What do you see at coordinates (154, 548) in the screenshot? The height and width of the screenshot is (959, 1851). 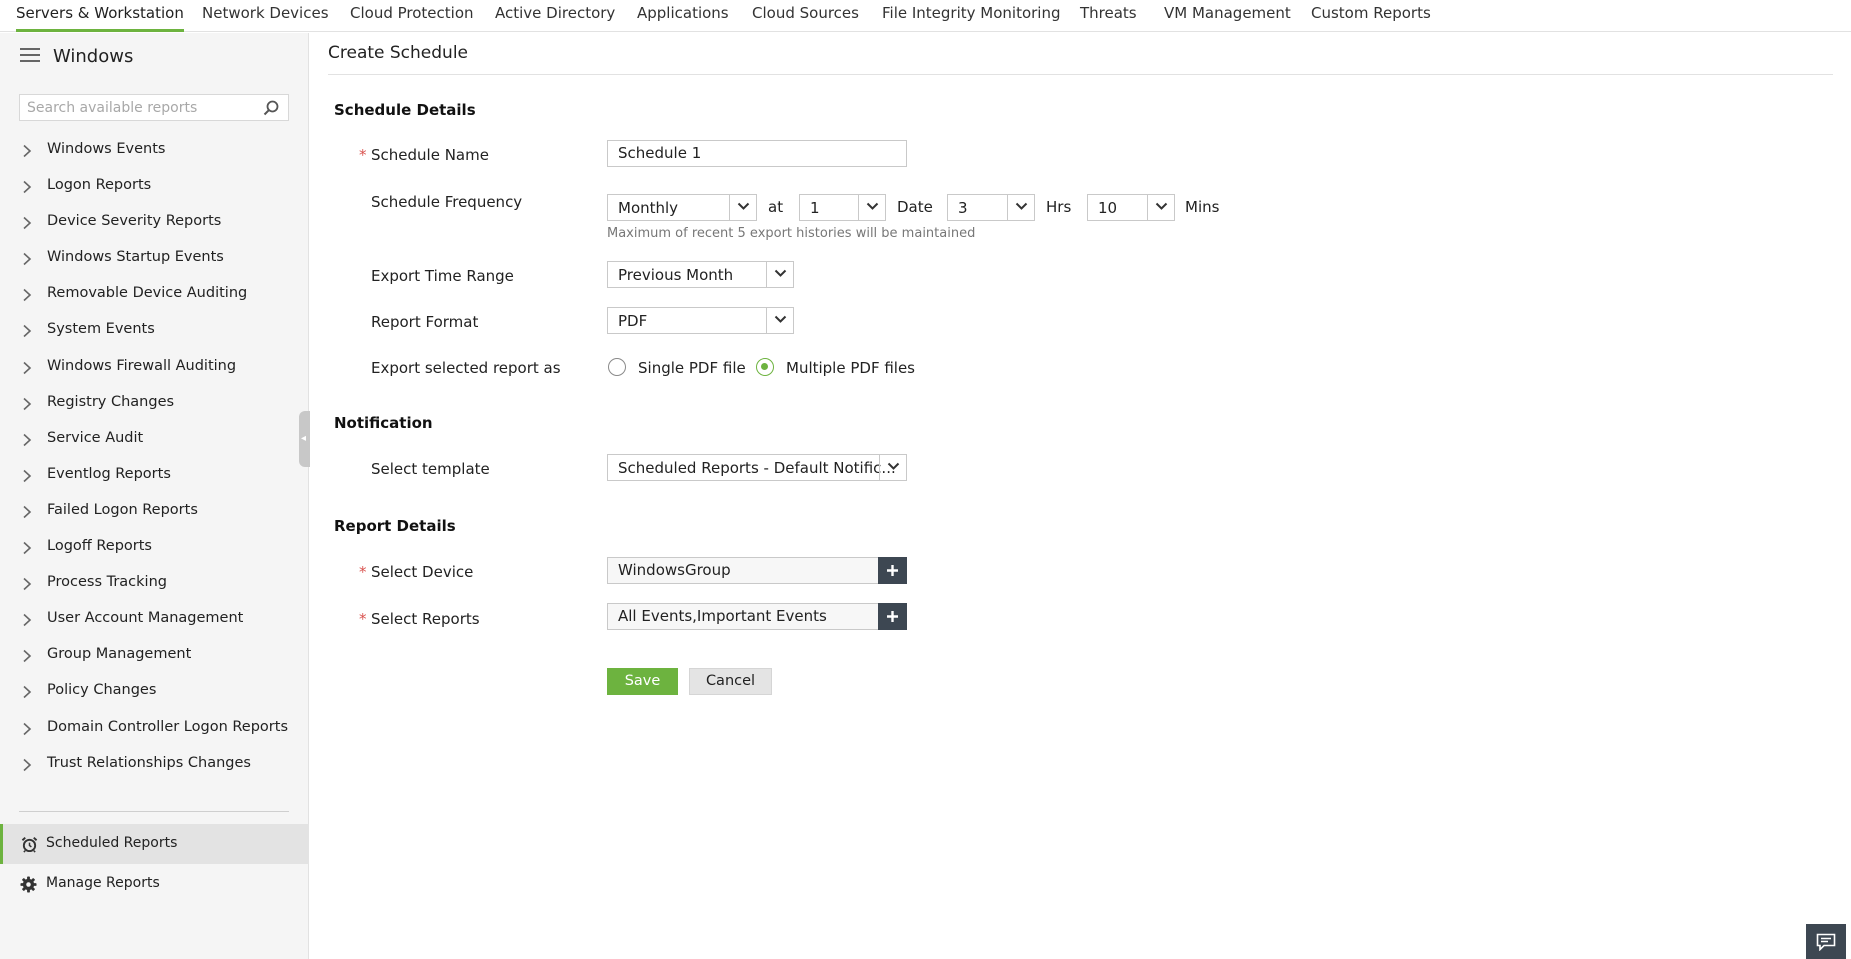 I see `sidebar-item-logoff-reports: Logoff Reports` at bounding box center [154, 548].